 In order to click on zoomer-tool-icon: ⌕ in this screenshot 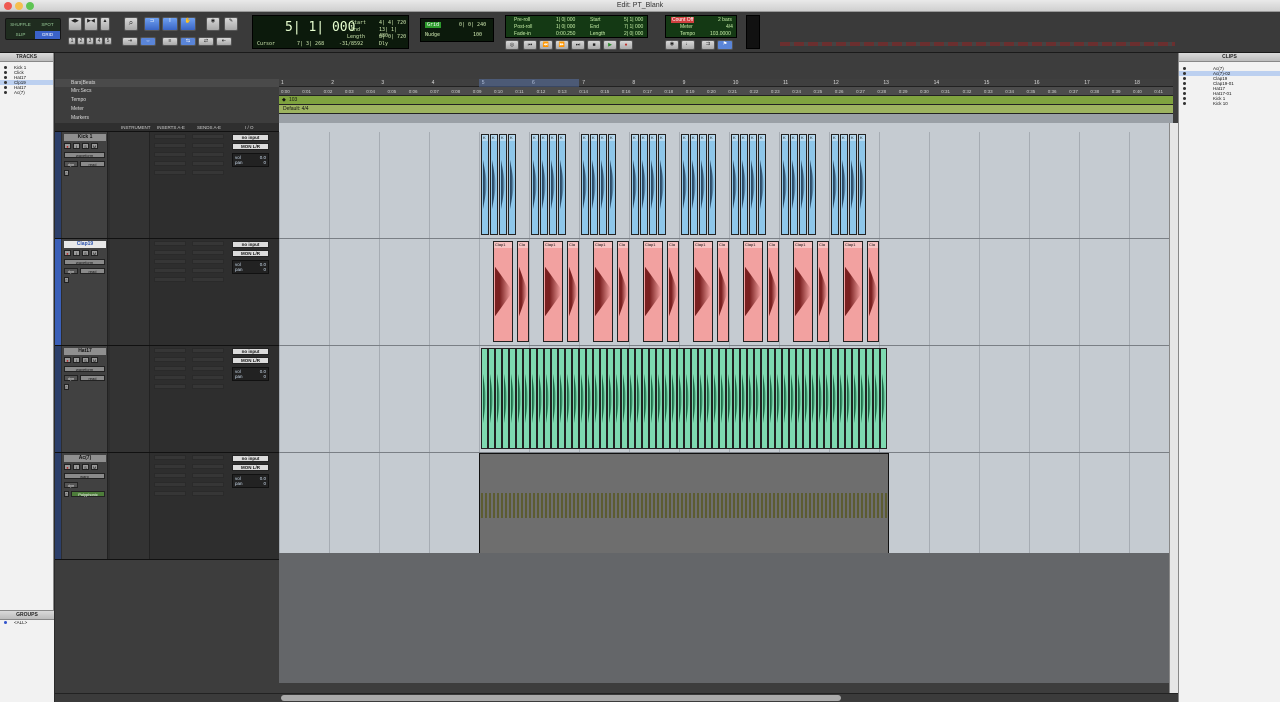, I will do `click(131, 24)`.